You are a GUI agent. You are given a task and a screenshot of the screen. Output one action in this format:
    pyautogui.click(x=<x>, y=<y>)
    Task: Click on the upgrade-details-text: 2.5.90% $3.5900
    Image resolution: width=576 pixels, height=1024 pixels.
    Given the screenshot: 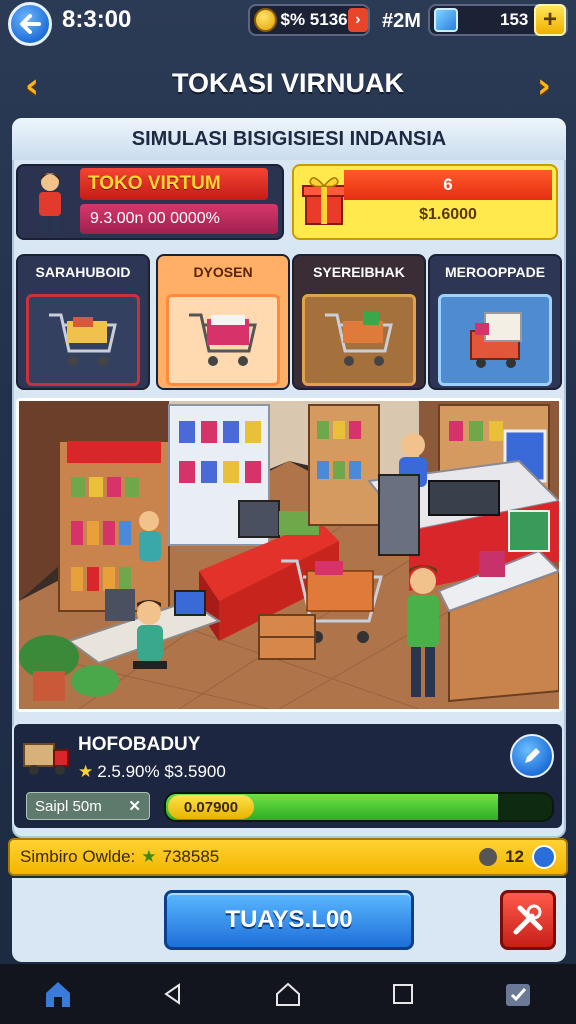 What is the action you would take?
    pyautogui.click(x=161, y=771)
    